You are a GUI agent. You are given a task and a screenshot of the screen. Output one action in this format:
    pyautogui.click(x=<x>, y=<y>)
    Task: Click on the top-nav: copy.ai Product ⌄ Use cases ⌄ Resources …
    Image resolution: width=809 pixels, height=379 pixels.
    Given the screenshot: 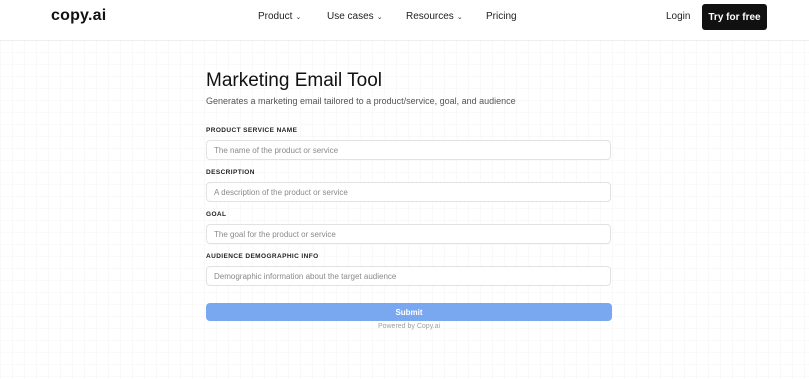 What is the action you would take?
    pyautogui.click(x=404, y=20)
    